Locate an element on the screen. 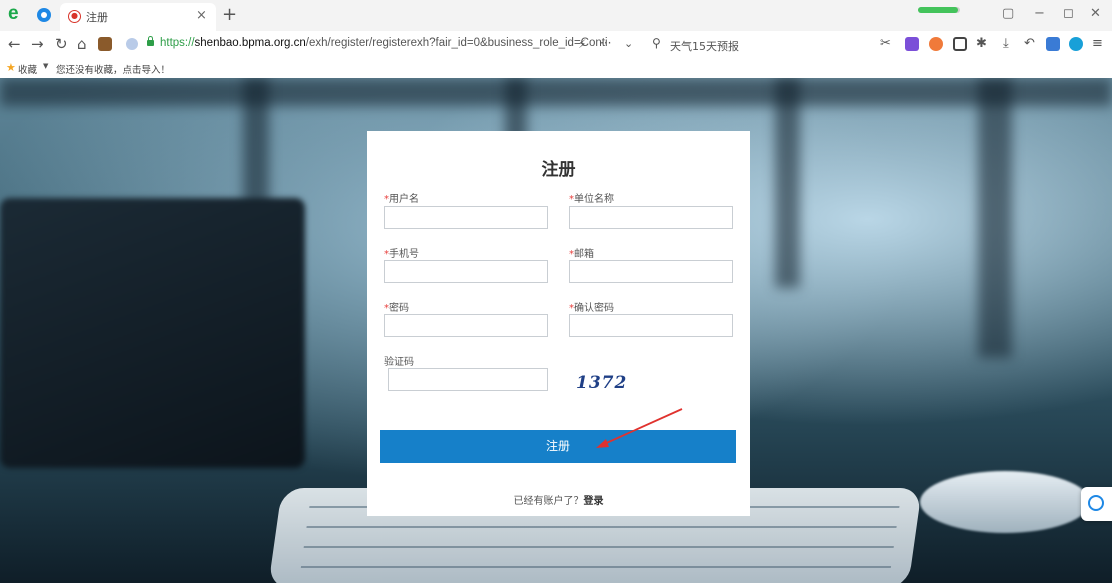 This screenshot has height=583, width=1112. laptop-image is located at coordinates (152, 333).